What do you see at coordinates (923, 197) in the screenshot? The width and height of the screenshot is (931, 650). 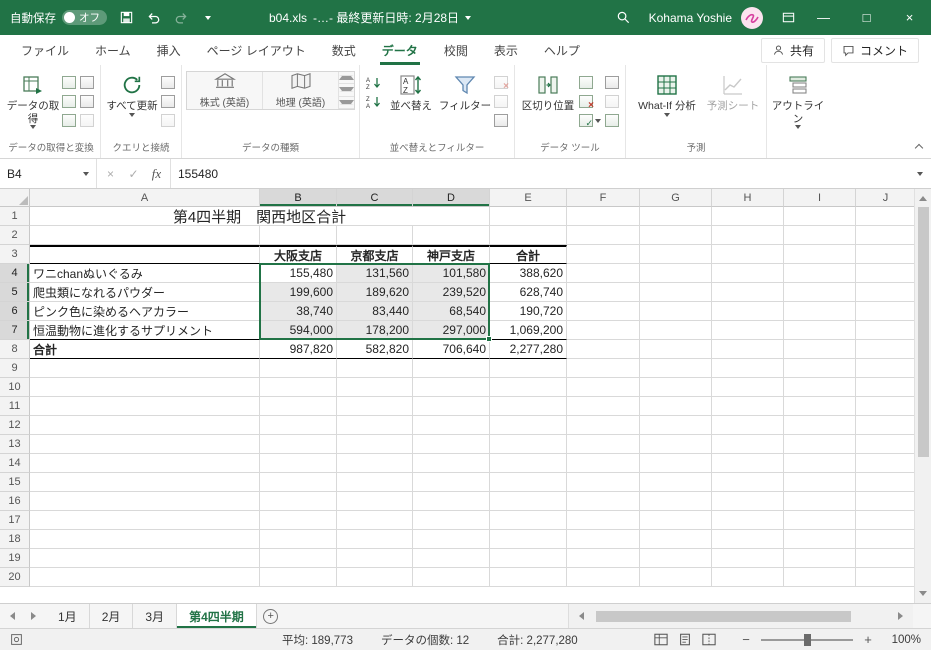 I see `scroll-up-button` at bounding box center [923, 197].